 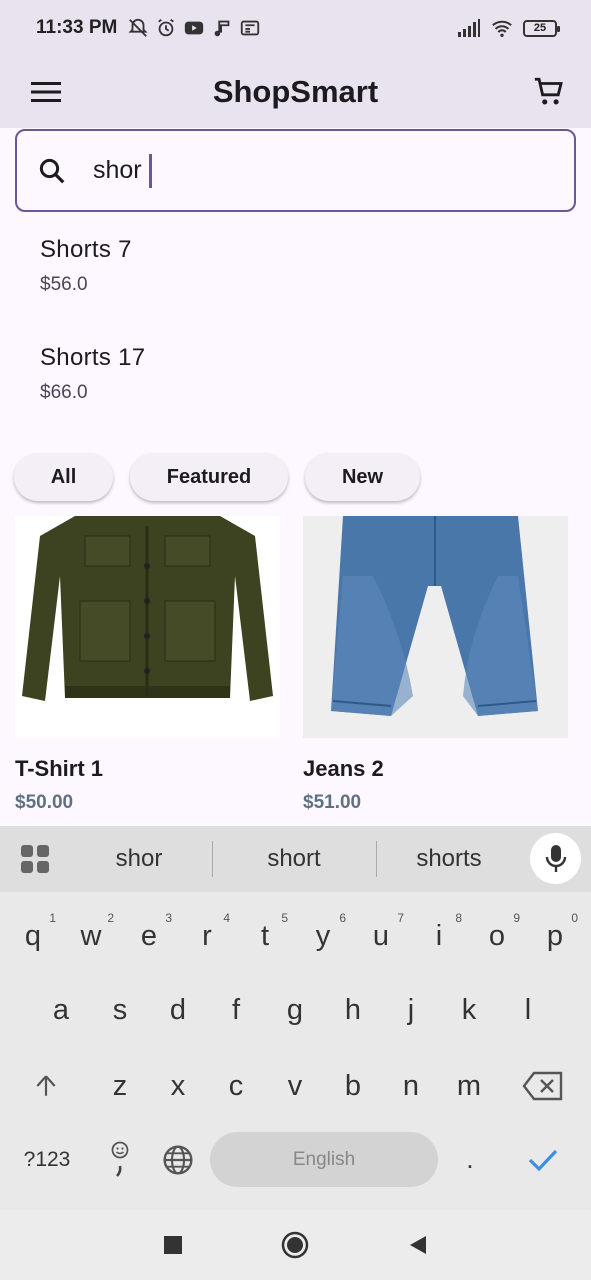 I want to click on chip-new: New, so click(x=362, y=477).